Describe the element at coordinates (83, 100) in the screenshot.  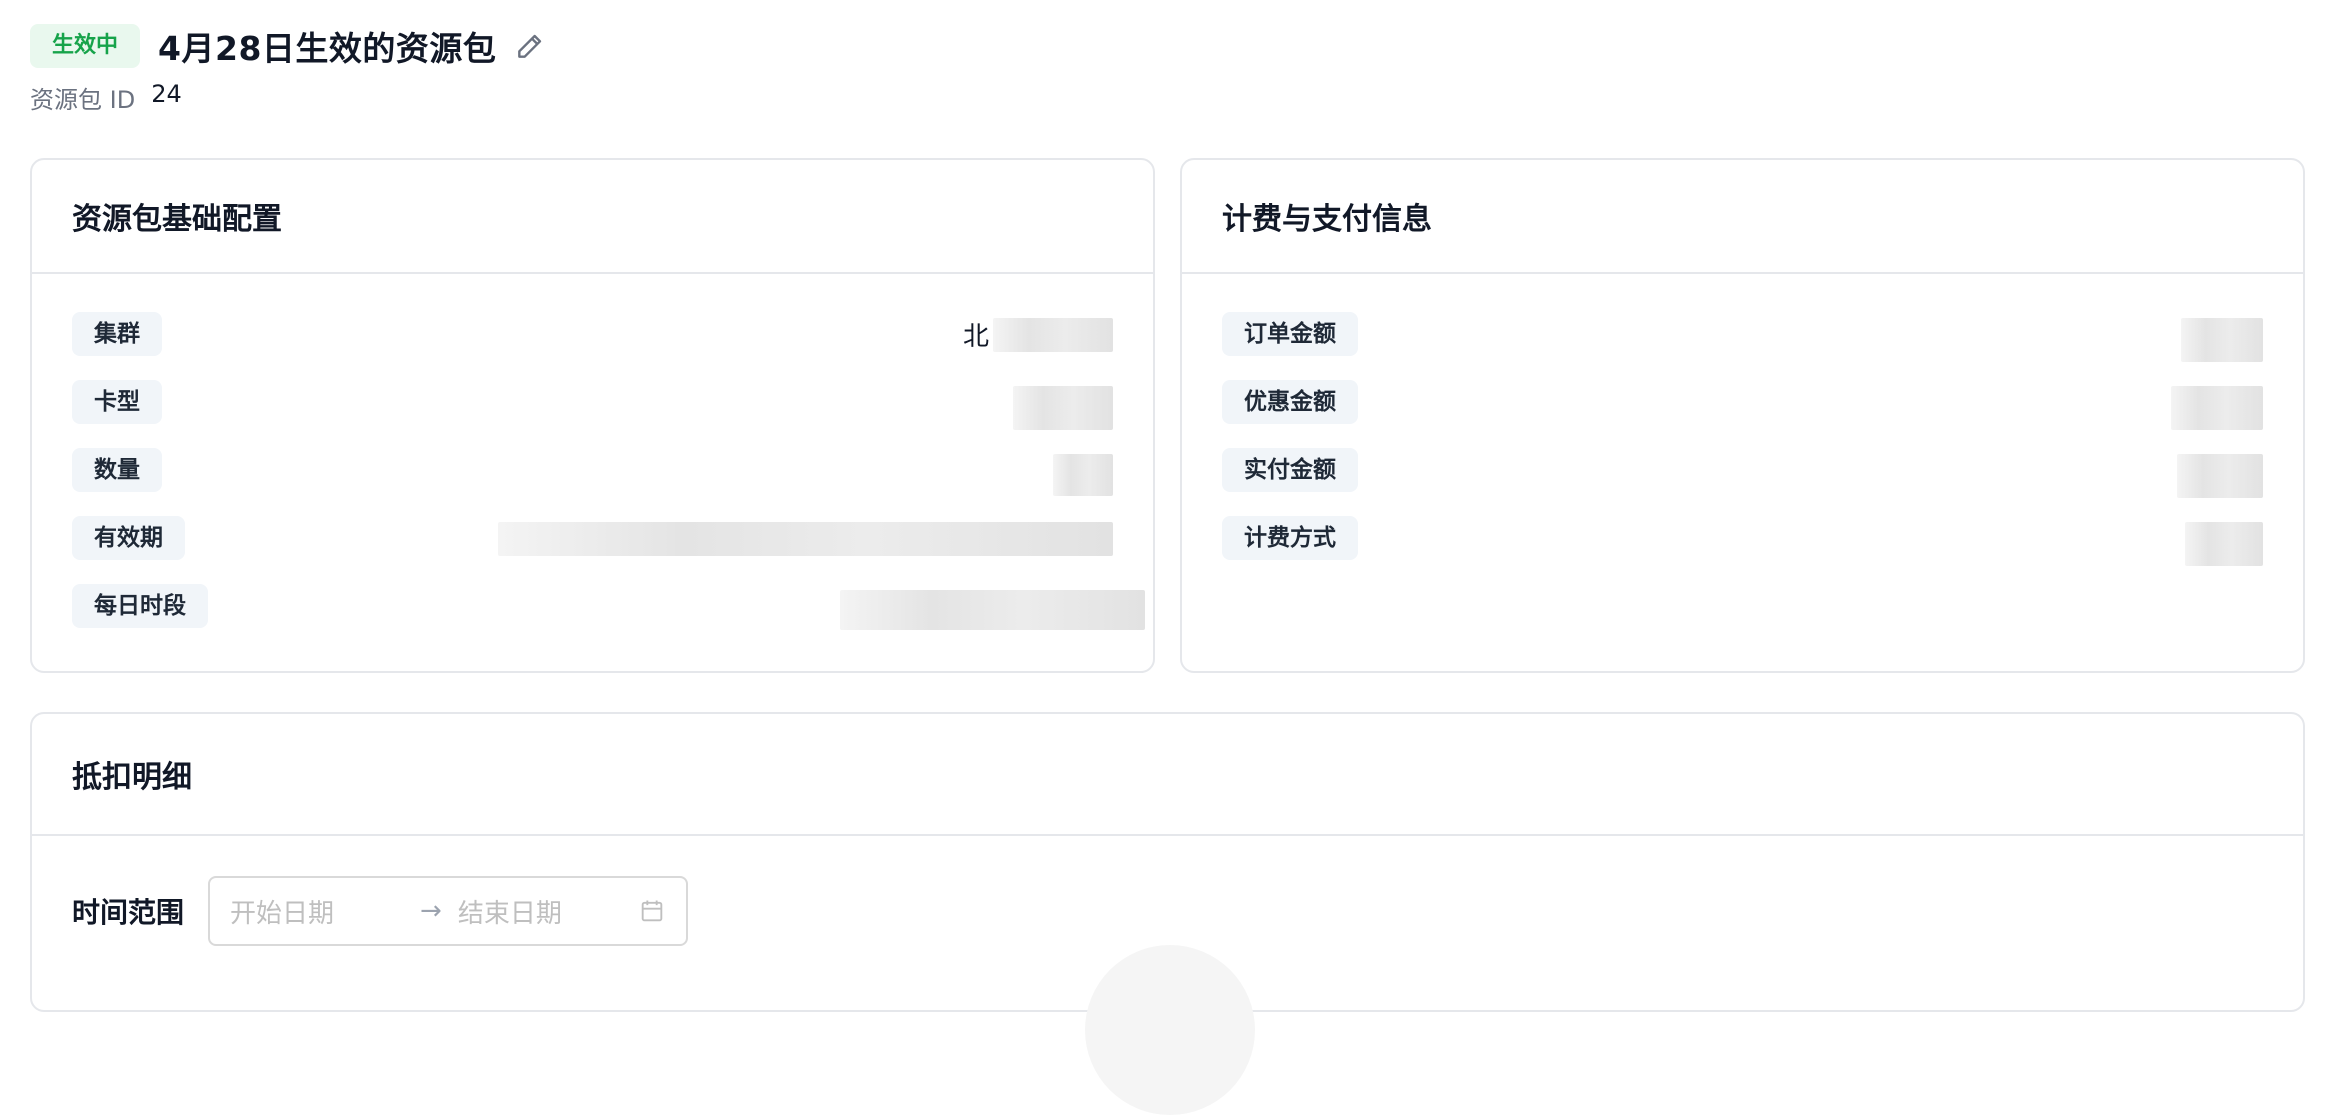
I see `id-label: 资源包 ID` at that location.